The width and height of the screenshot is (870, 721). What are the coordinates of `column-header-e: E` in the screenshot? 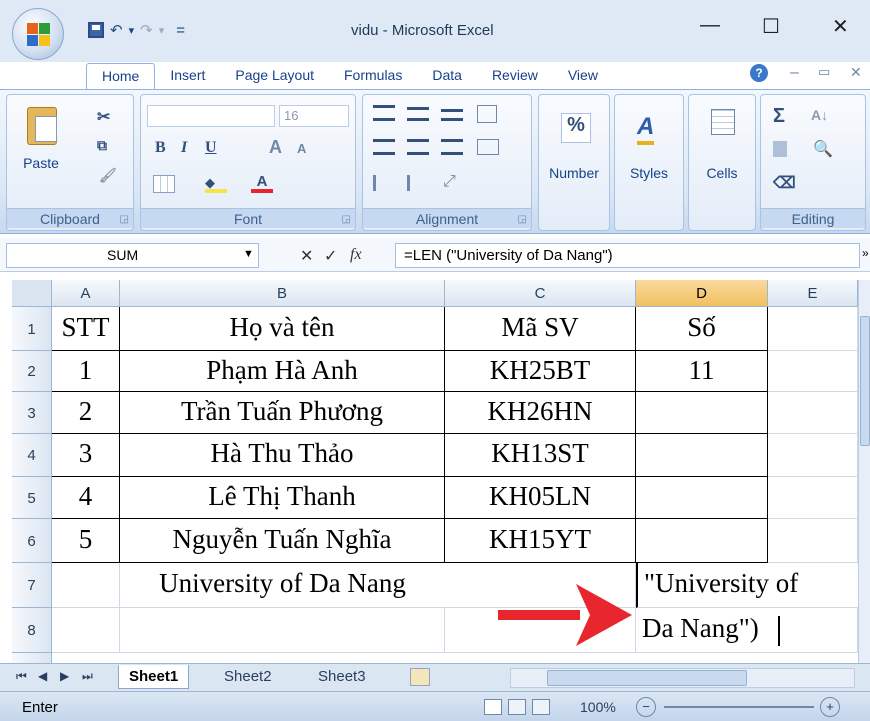 It's located at (813, 293).